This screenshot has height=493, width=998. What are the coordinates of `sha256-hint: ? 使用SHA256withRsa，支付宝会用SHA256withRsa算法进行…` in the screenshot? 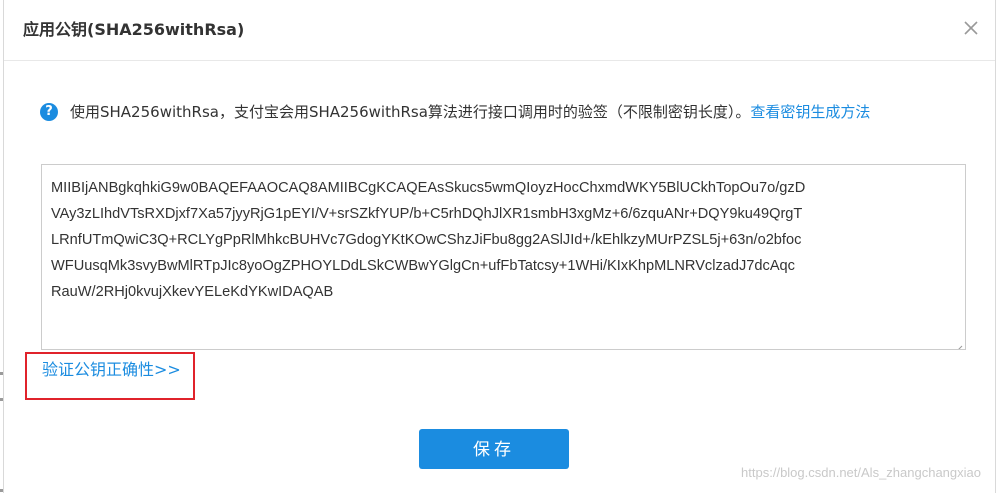 It's located at (502, 112).